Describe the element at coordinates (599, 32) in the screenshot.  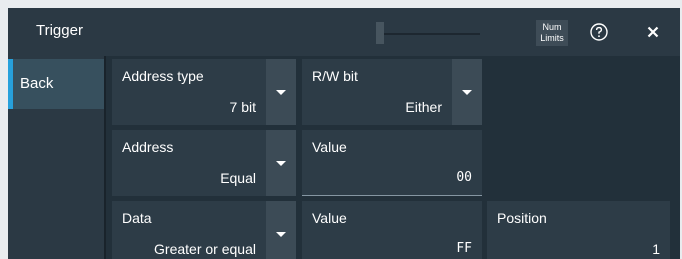
I see `help-icon` at that location.